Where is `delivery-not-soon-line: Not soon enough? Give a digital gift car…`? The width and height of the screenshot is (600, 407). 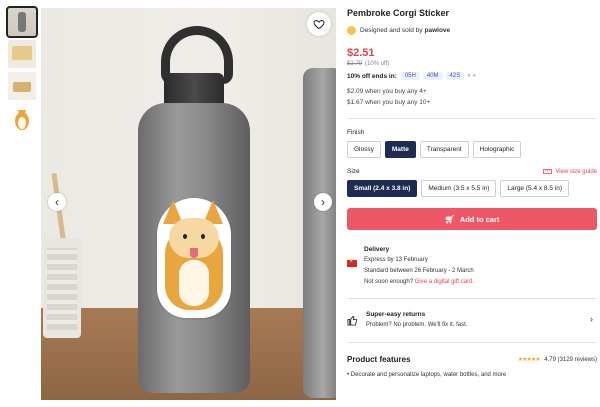
delivery-not-soon-line: Not soon enough? Give a digital gift car… is located at coordinates (419, 282).